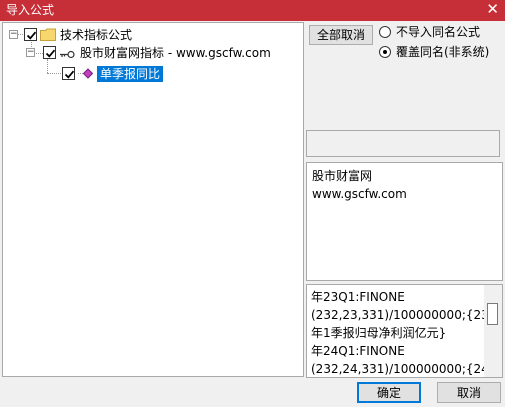 This screenshot has width=505, height=407. Describe the element at coordinates (398, 369) in the screenshot. I see `code-line: (232,24,331)/100000000;{24` at that location.